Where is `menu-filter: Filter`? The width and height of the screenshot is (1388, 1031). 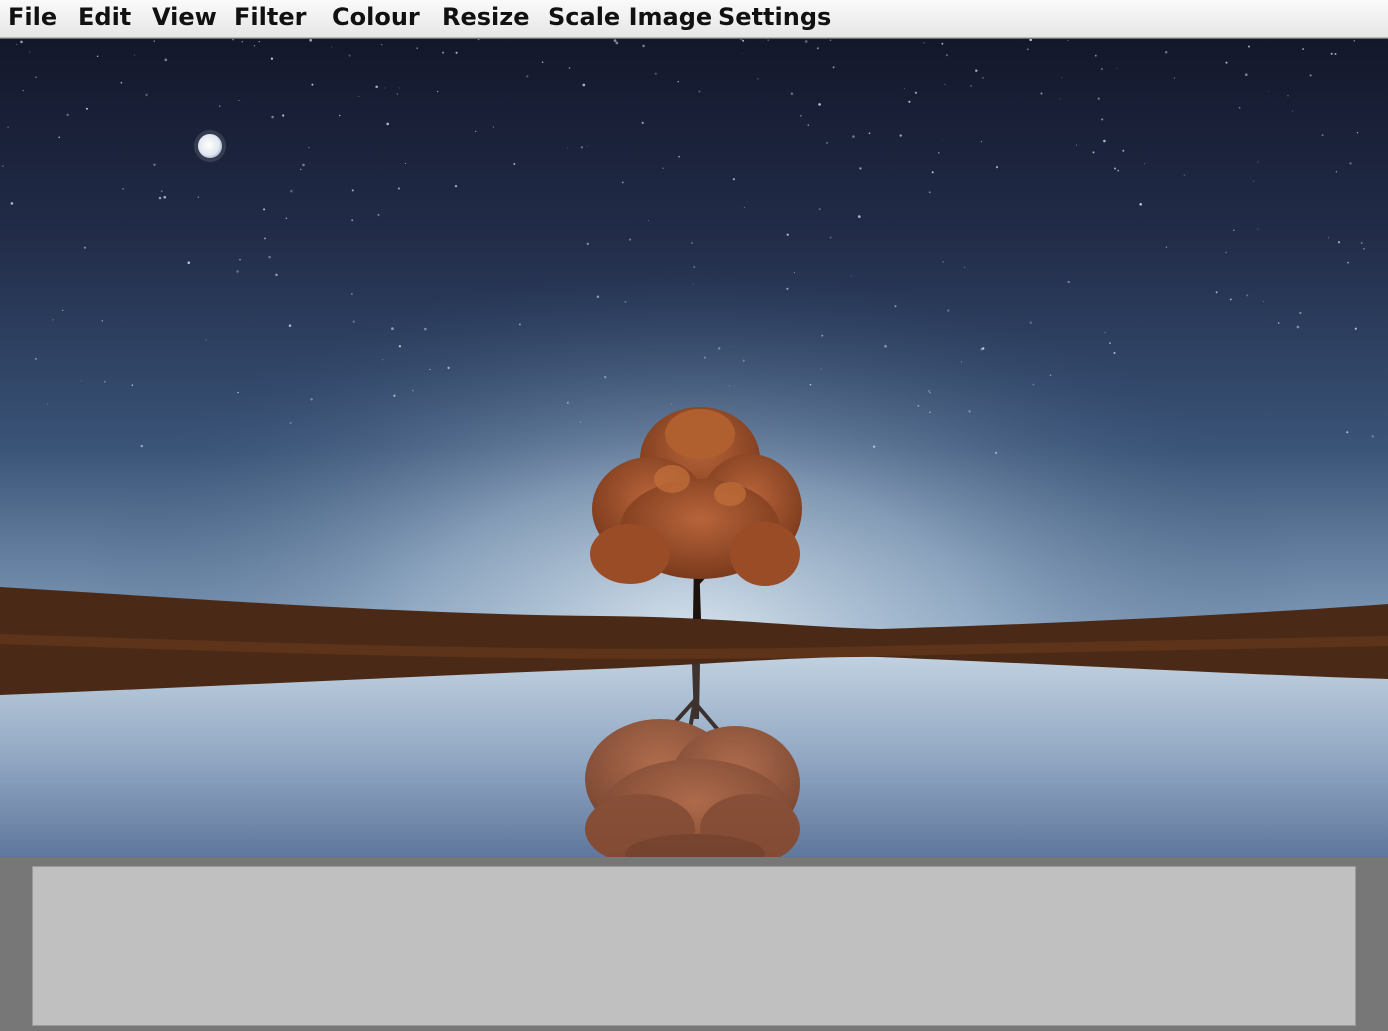 menu-filter: Filter is located at coordinates (270, 17).